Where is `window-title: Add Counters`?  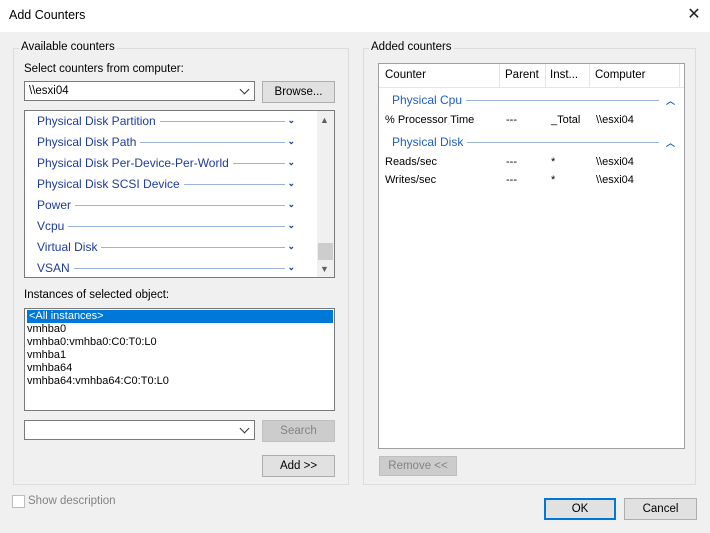 window-title: Add Counters is located at coordinates (47, 15).